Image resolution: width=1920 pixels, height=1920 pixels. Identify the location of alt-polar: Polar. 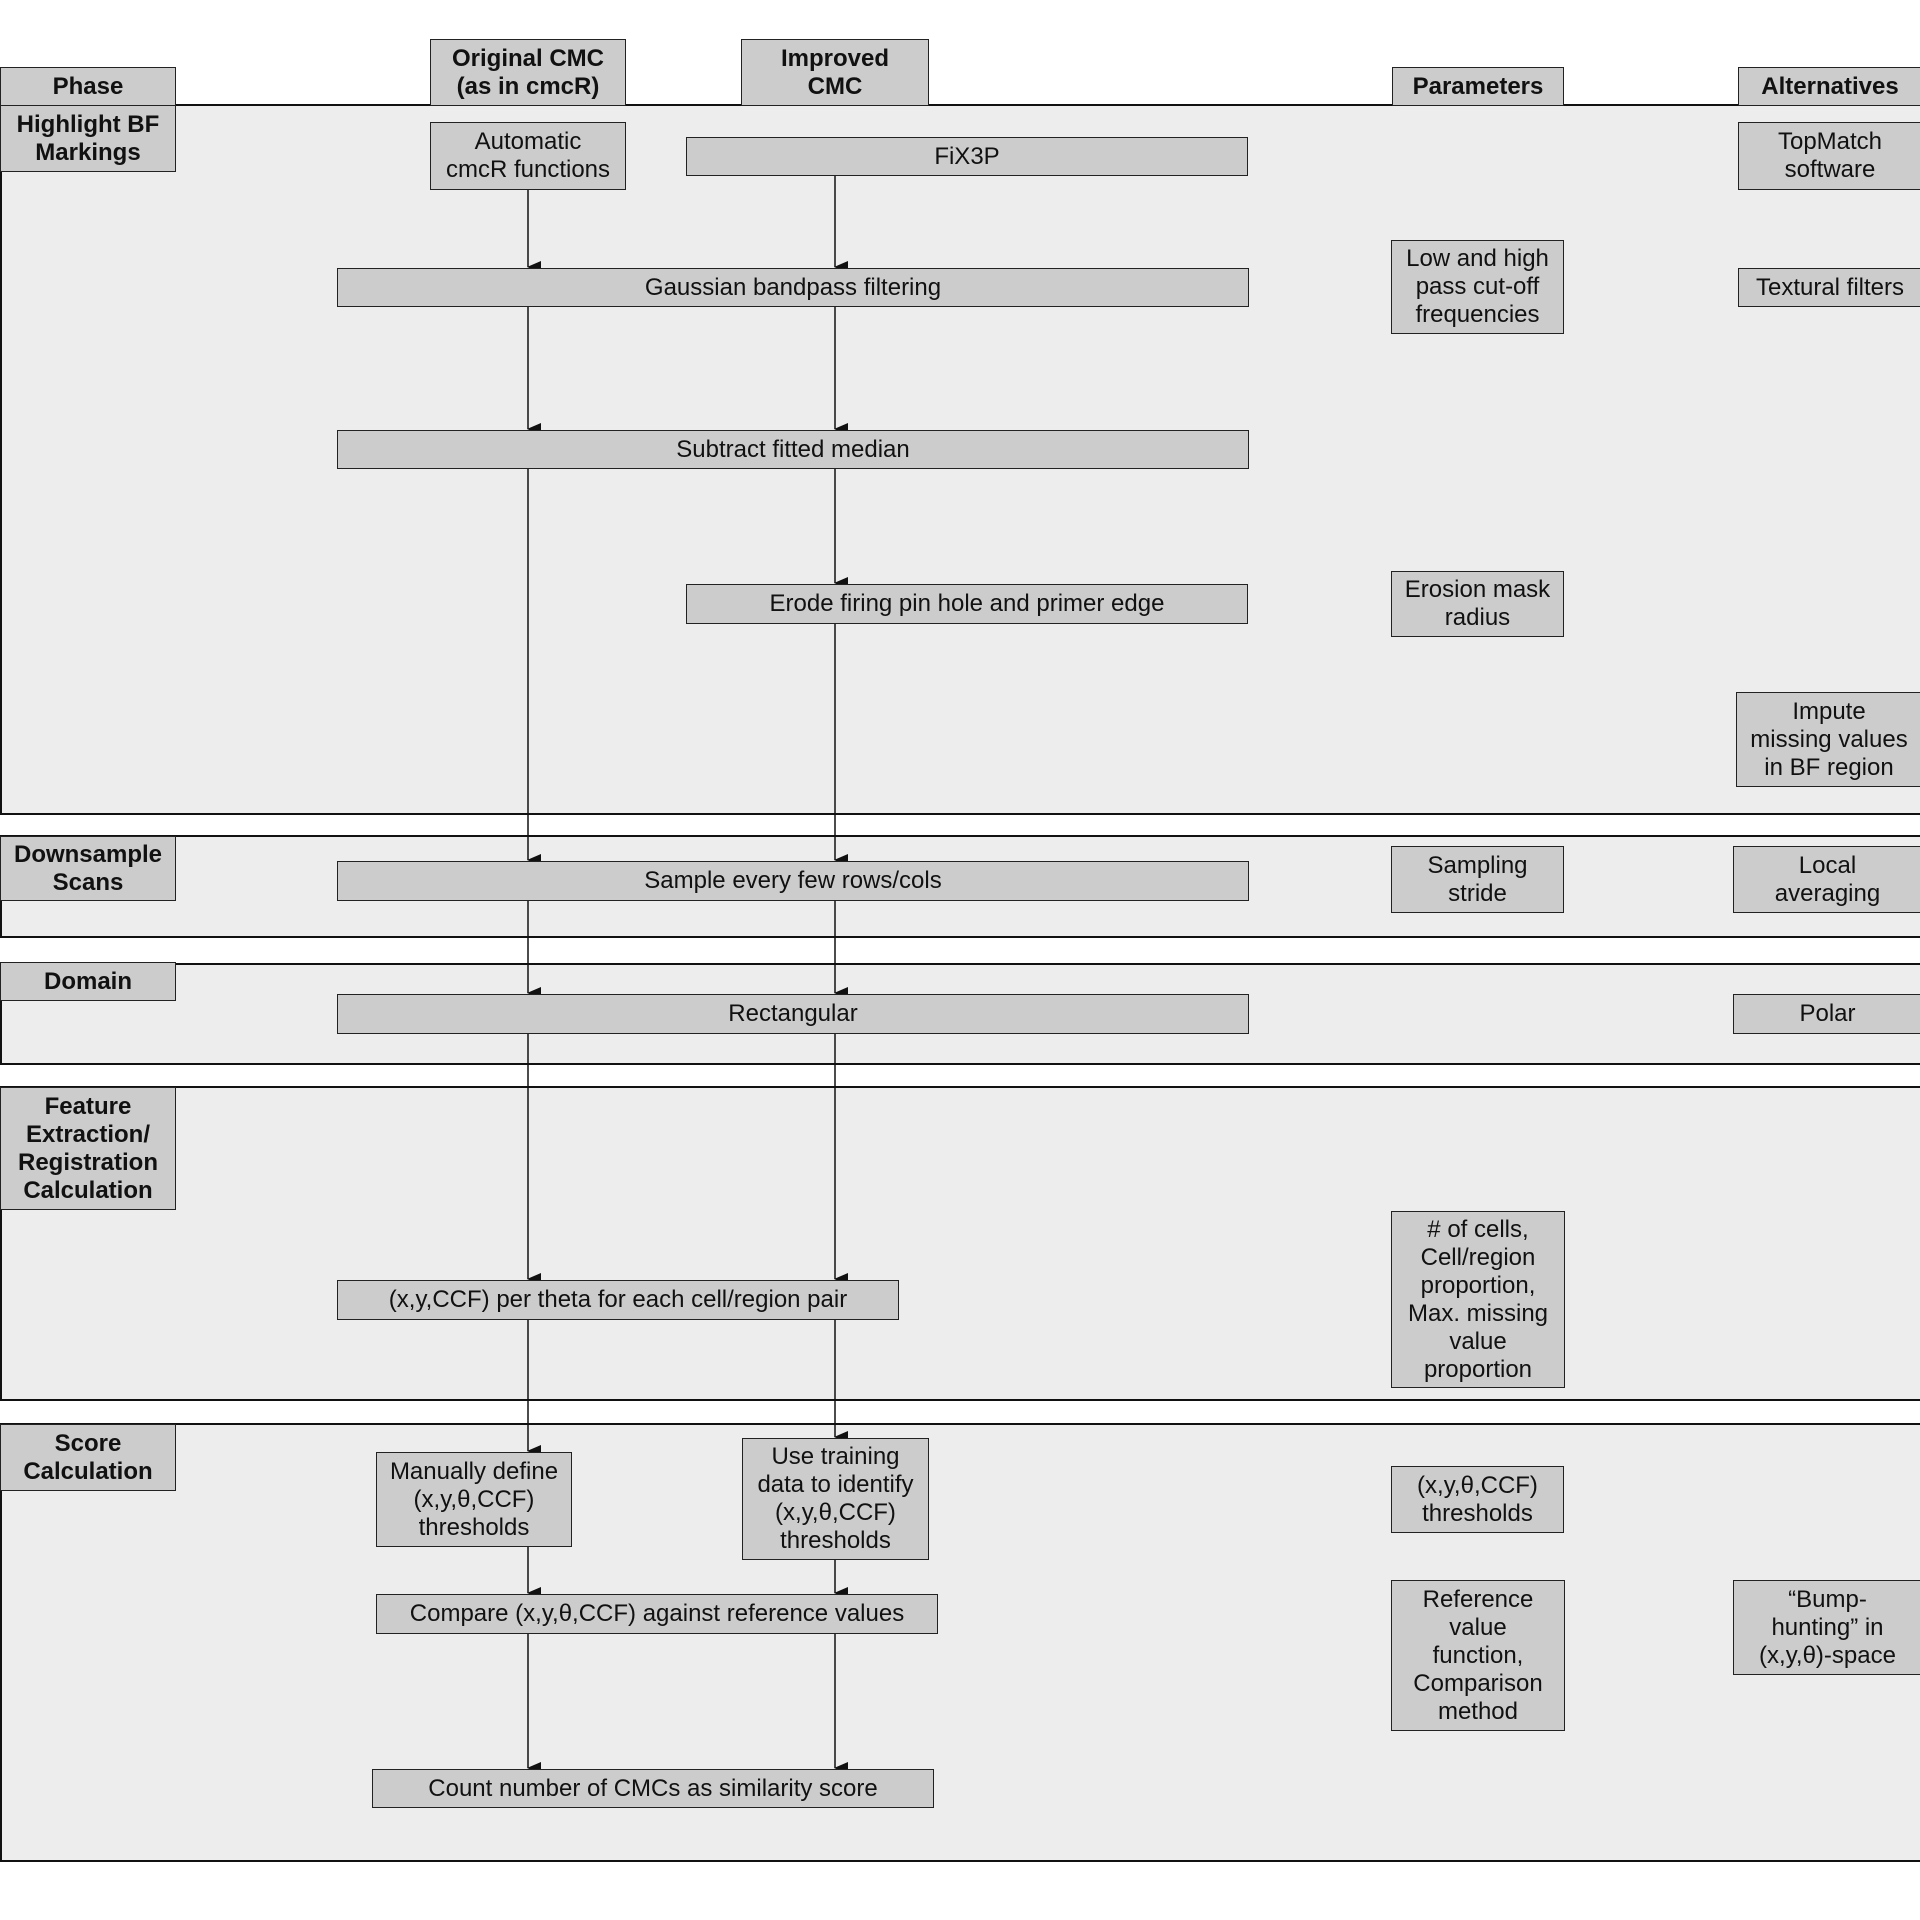
(1826, 1014).